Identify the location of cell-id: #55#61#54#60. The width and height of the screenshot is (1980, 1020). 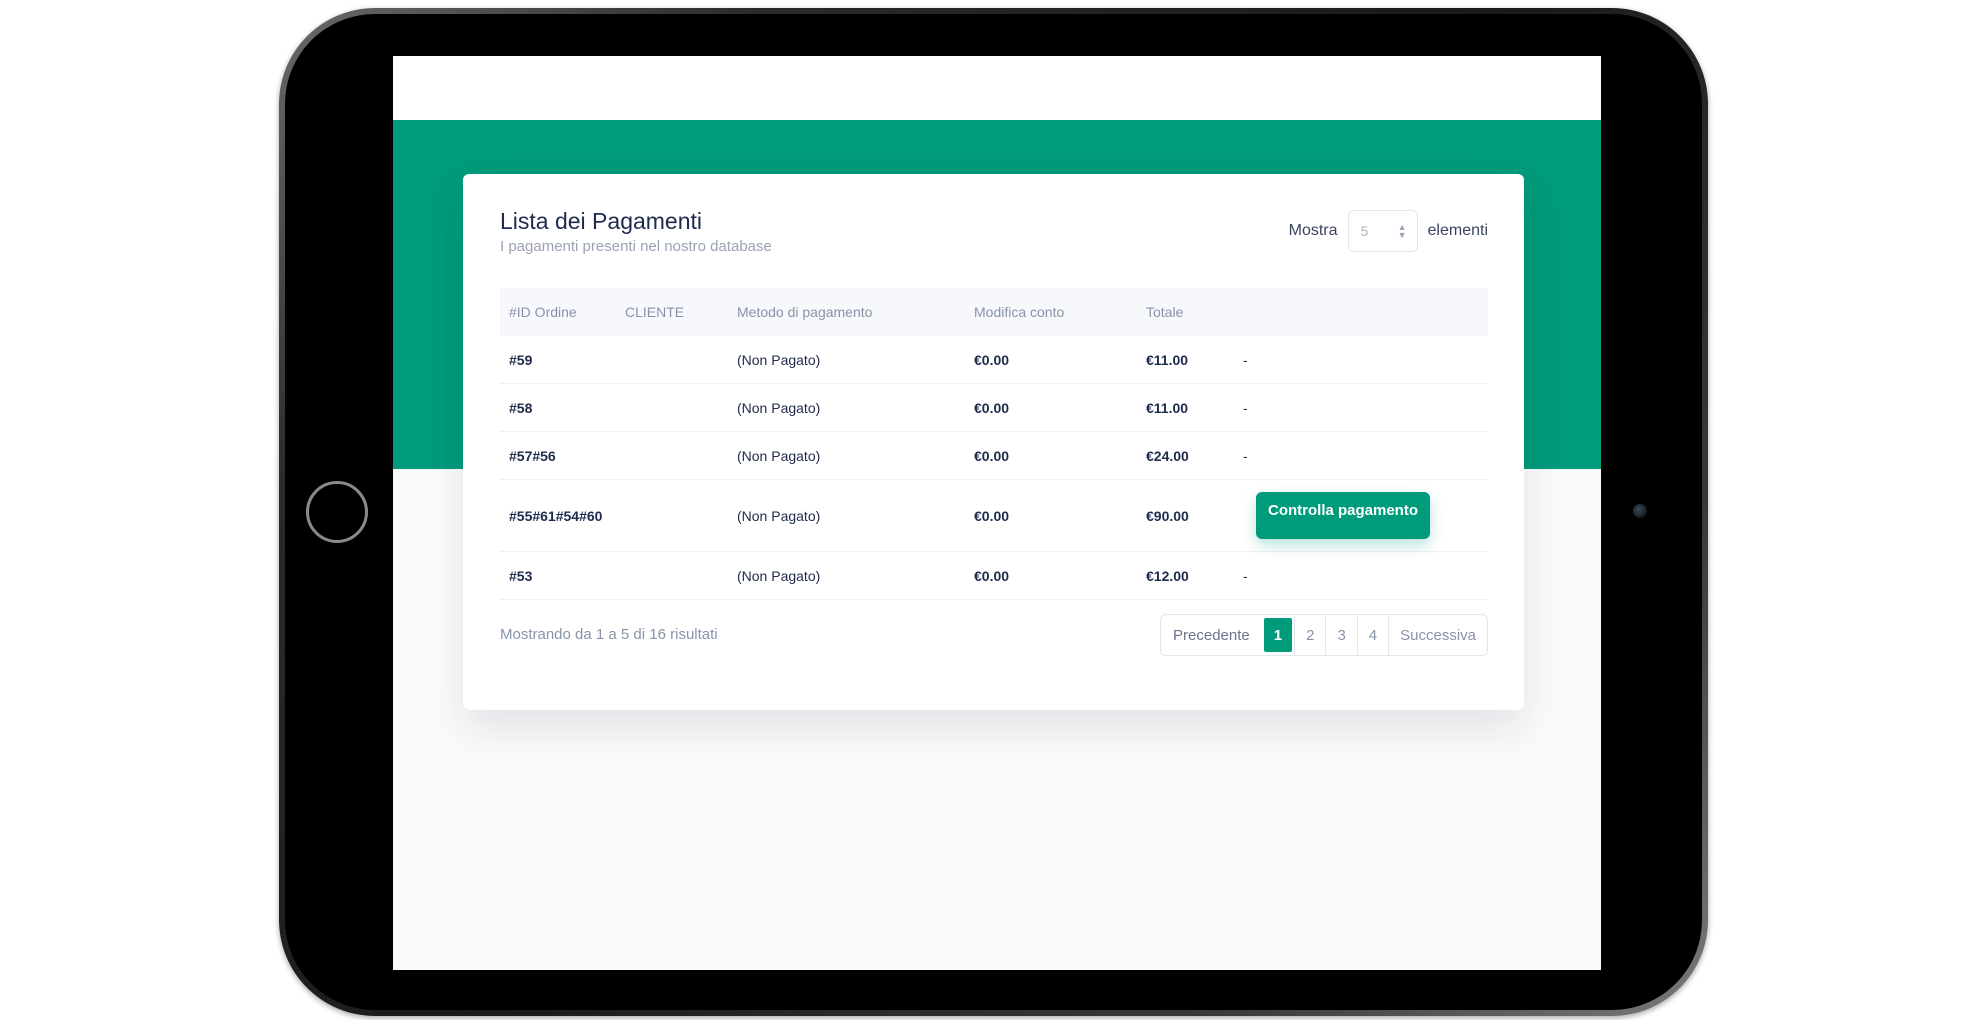
(556, 515).